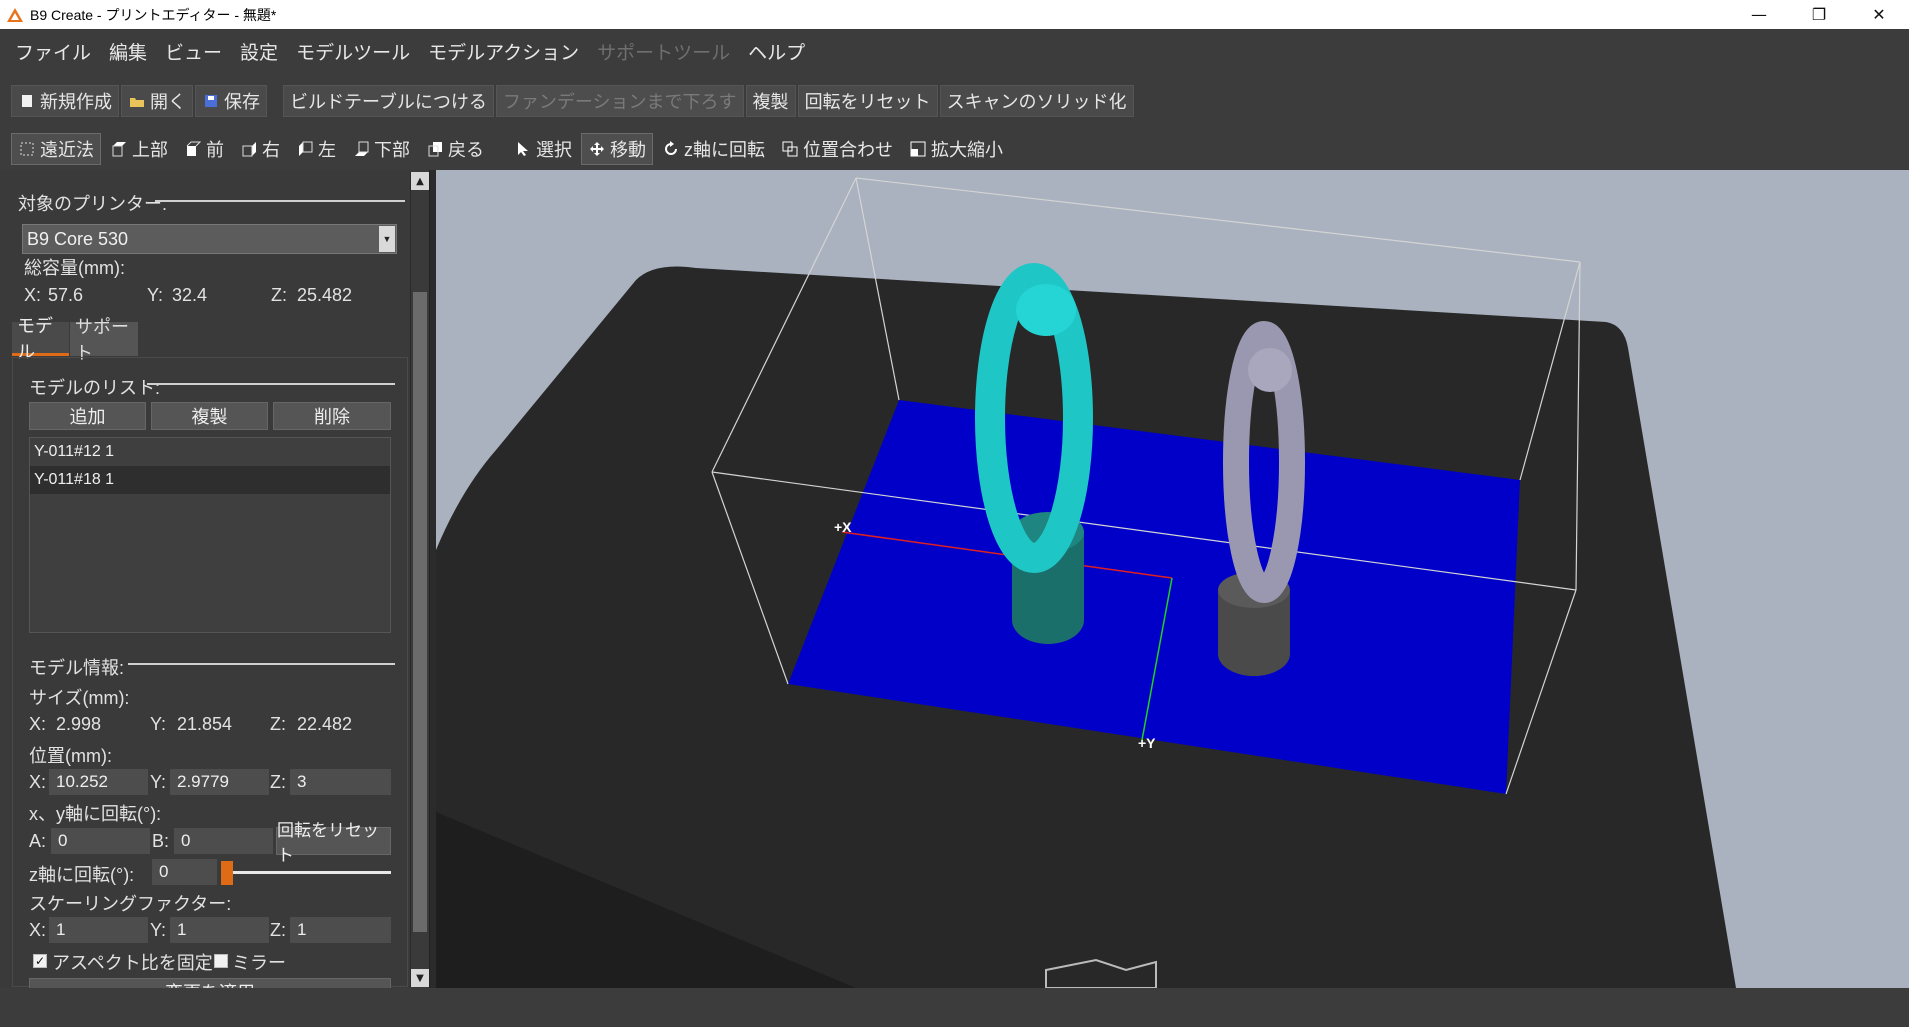 Image resolution: width=1909 pixels, height=1027 pixels. What do you see at coordinates (98, 782) in the screenshot?
I see `position-x-input: 10.252` at bounding box center [98, 782].